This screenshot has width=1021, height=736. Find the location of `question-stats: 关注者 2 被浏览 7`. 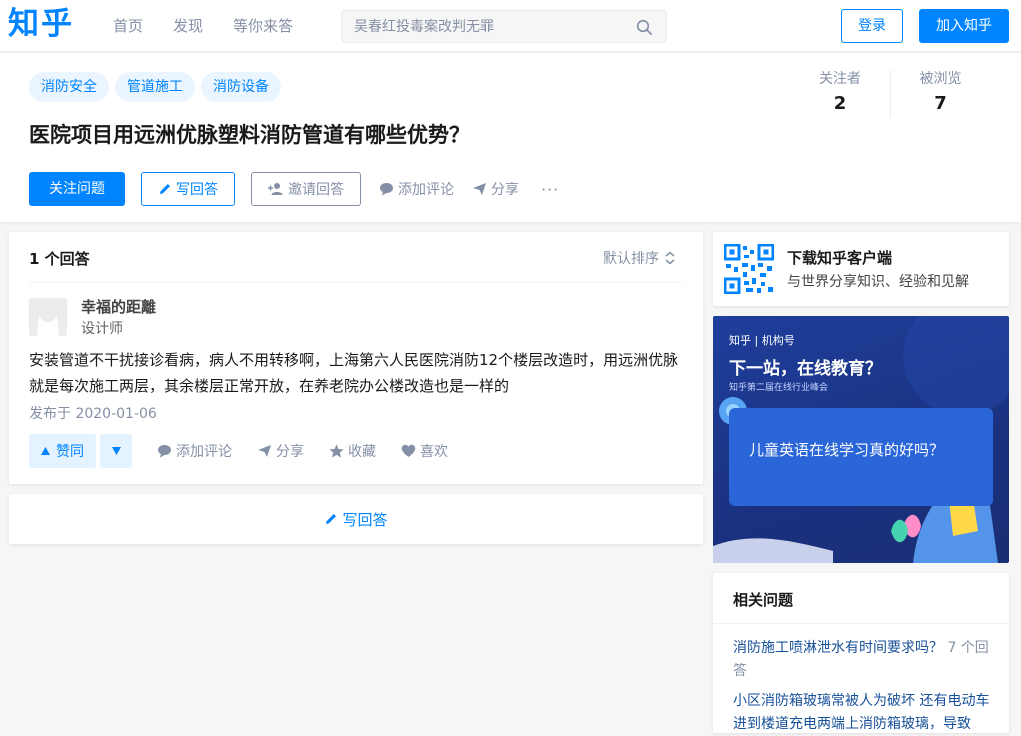

question-stats: 关注者 2 被浏览 7 is located at coordinates (900, 94).